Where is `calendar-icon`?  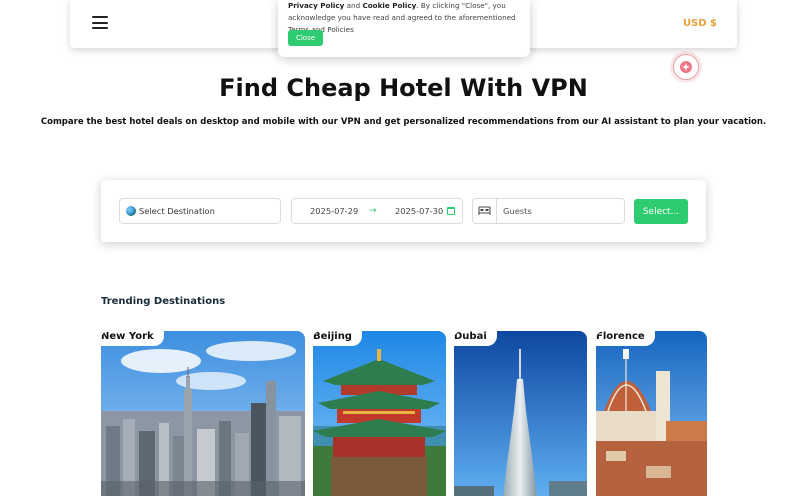
calendar-icon is located at coordinates (451, 211).